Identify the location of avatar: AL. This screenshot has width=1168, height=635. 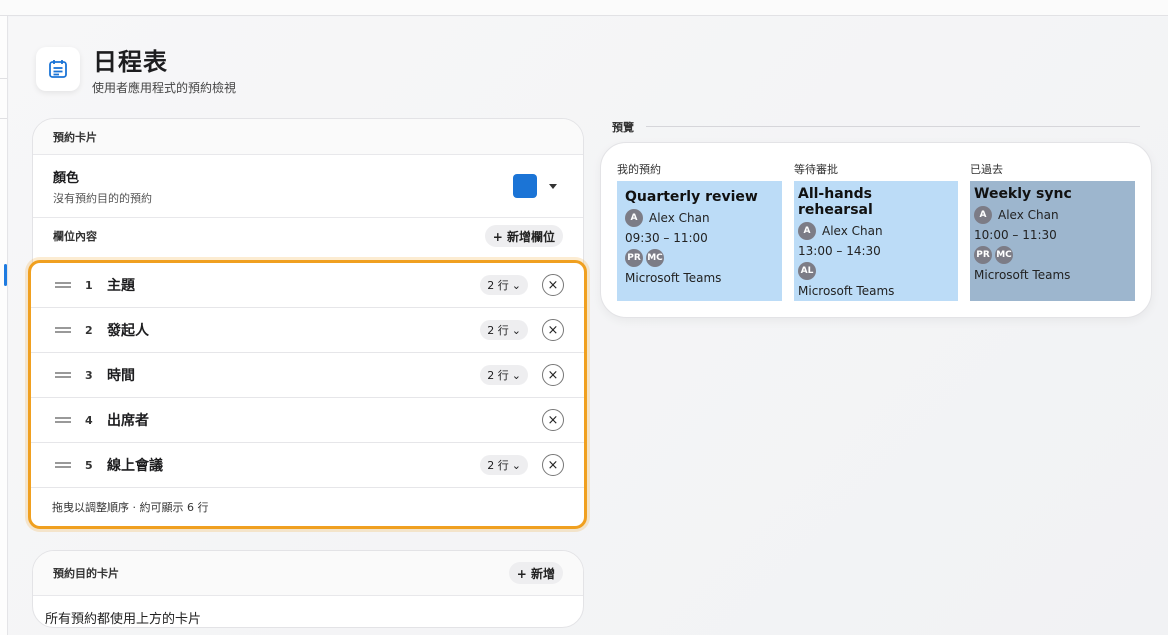
(807, 271).